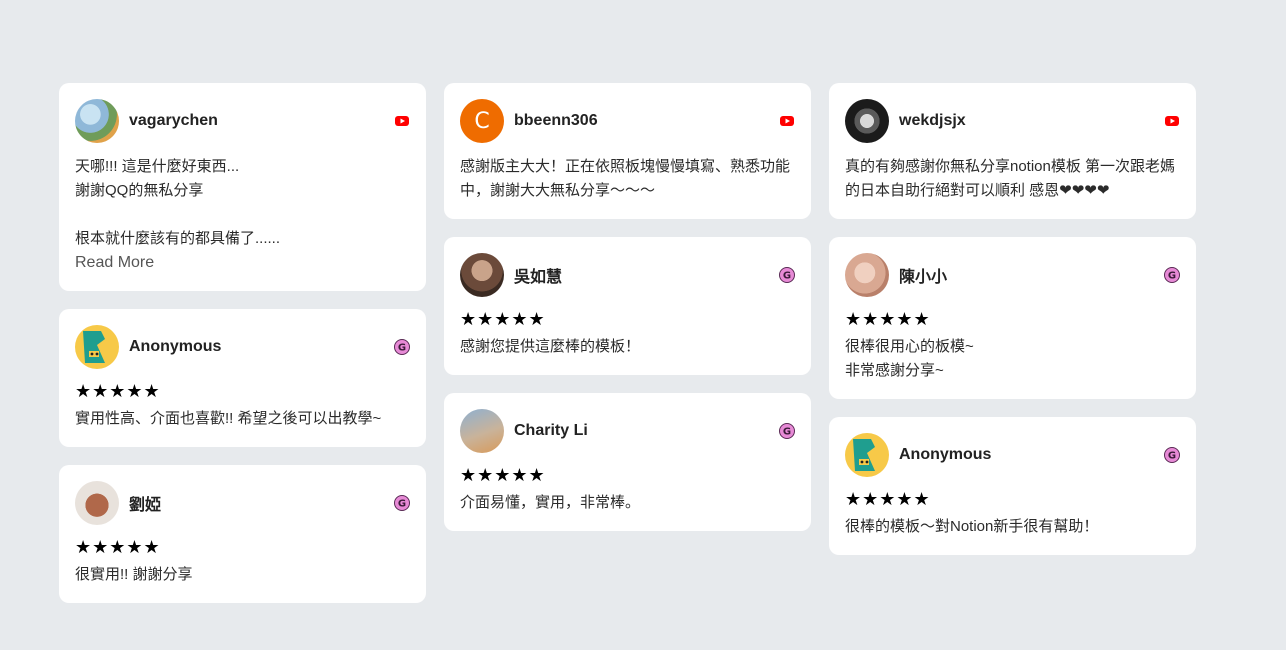 The height and width of the screenshot is (650, 1286). What do you see at coordinates (1012, 318) in the screenshot?
I see `review-card: 陳小小 G ★★★★★ 很棒很用心的板模~ 非常感謝分享~` at bounding box center [1012, 318].